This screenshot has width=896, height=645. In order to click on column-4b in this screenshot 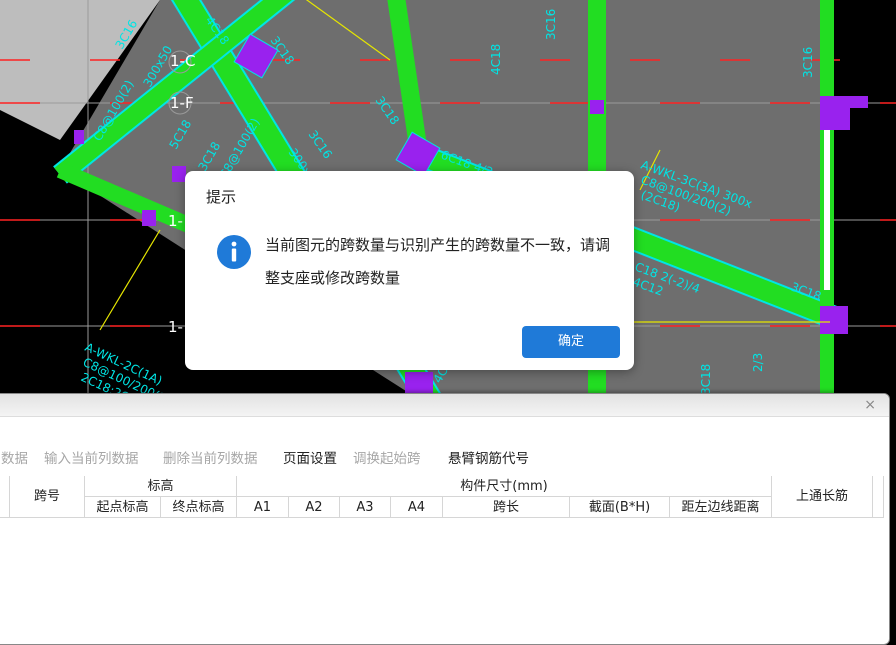, I will do `click(858, 102)`.